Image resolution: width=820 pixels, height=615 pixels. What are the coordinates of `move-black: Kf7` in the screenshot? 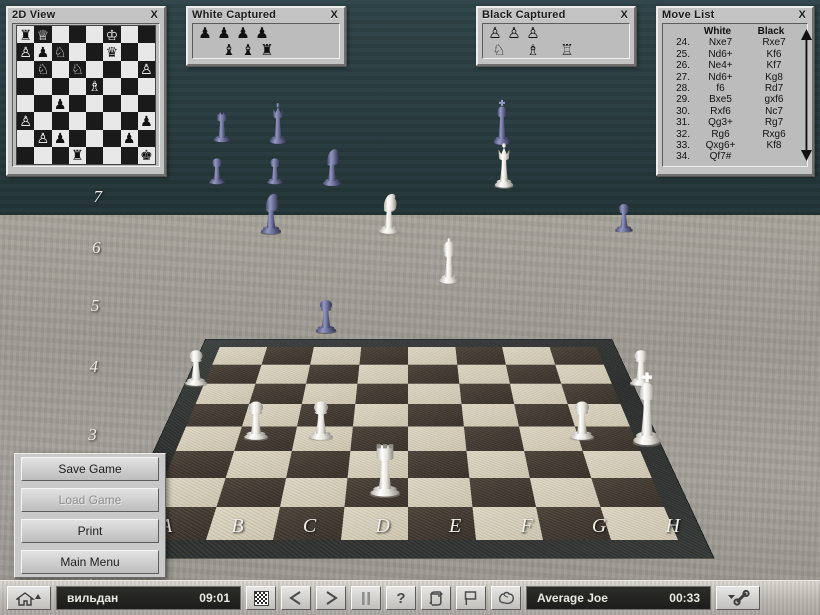 It's located at (774, 65).